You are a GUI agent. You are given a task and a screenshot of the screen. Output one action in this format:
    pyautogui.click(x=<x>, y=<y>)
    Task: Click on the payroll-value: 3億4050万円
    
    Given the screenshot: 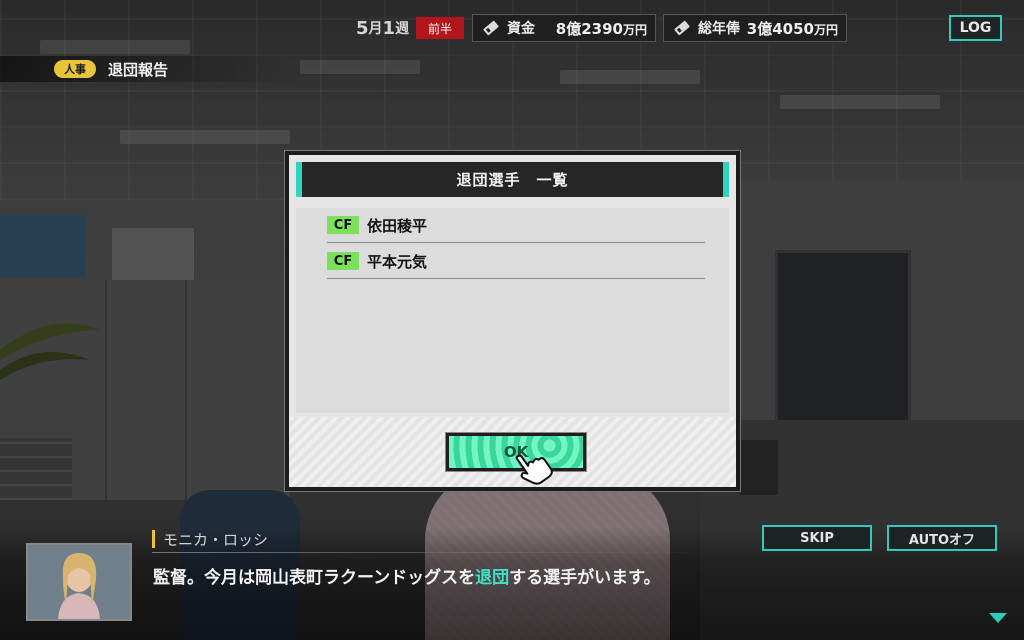 What is the action you would take?
    pyautogui.click(x=792, y=28)
    